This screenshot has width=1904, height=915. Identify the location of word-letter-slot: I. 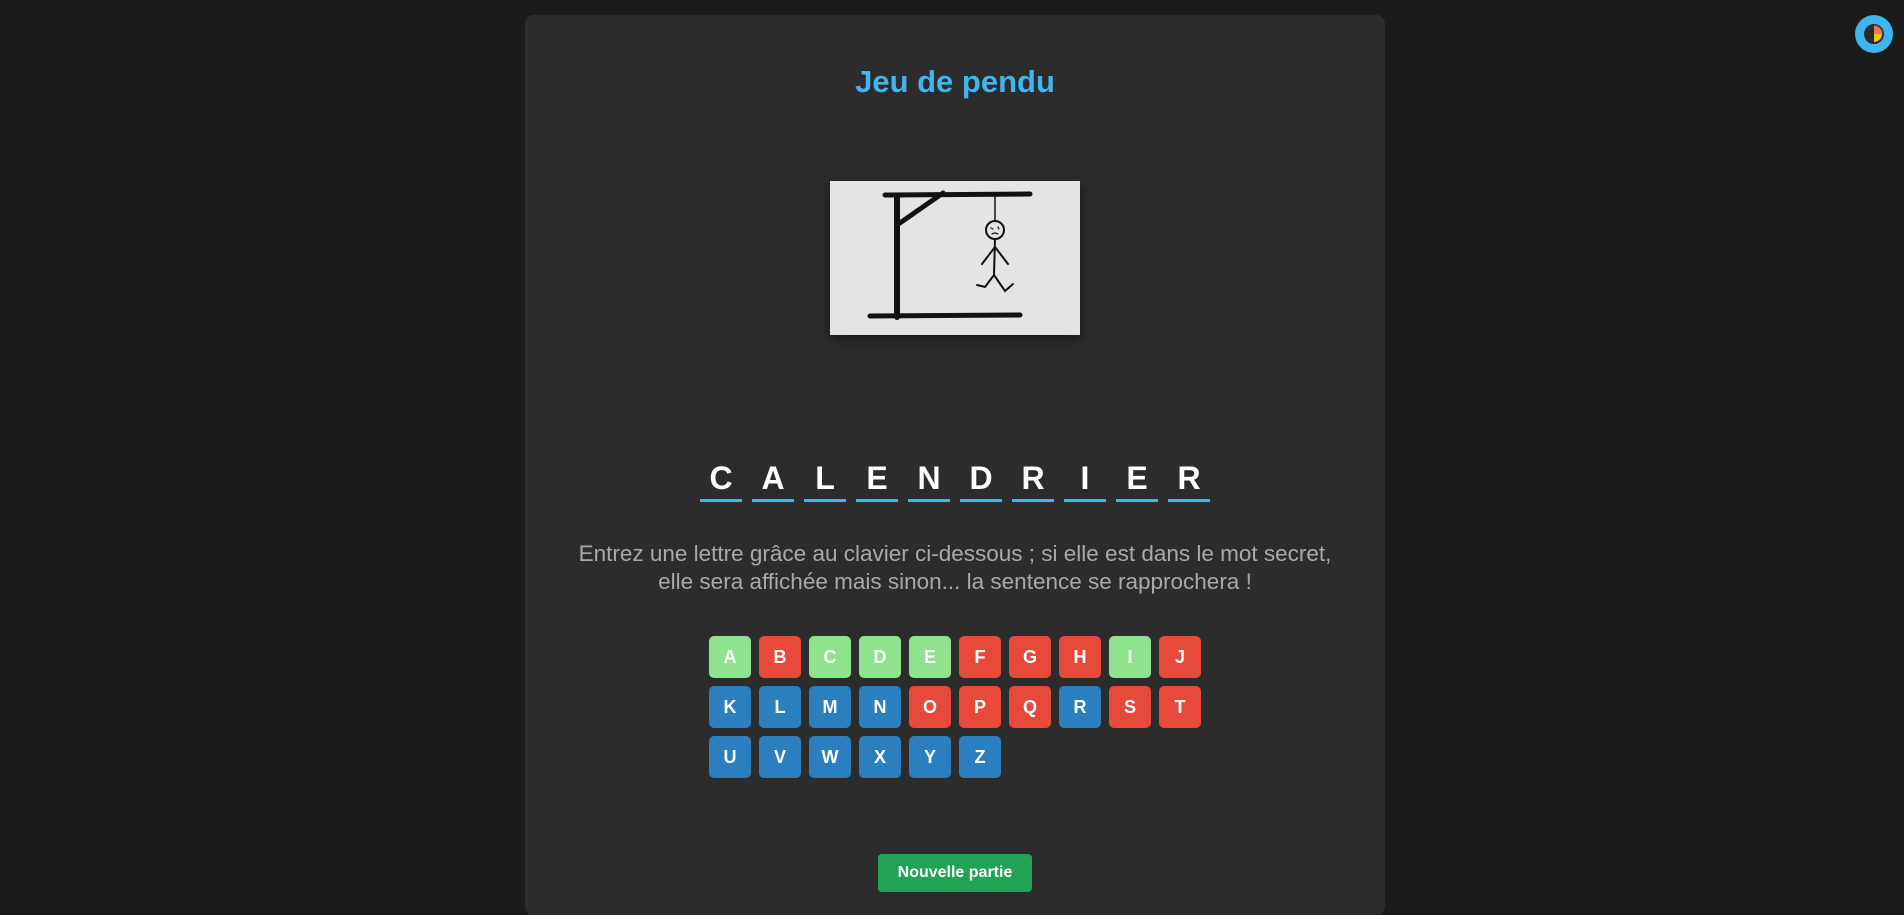
(1085, 480).